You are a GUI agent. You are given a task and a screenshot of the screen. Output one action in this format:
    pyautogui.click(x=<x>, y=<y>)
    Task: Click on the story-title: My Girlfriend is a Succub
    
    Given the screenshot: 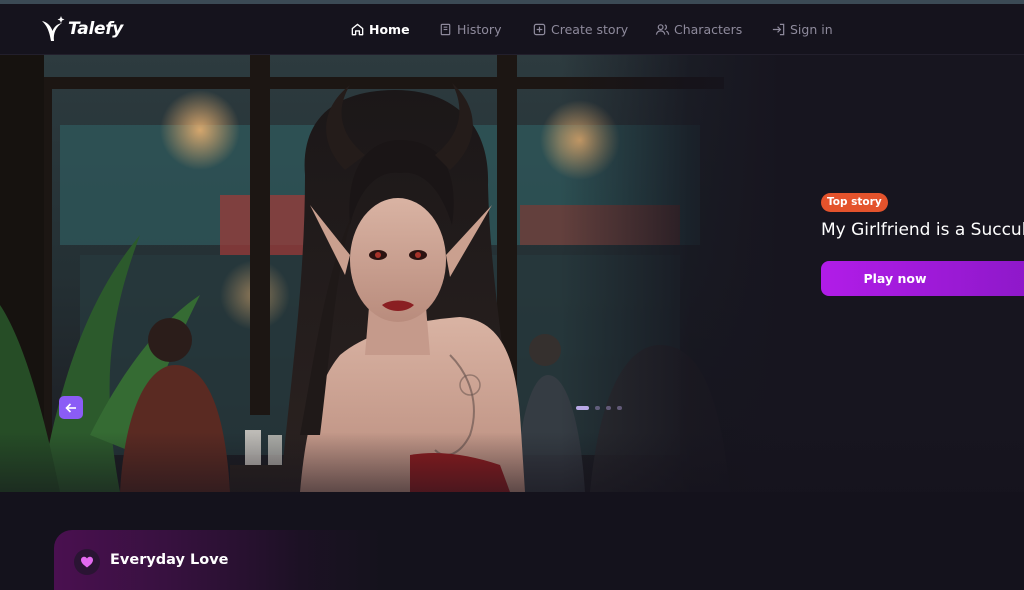 What is the action you would take?
    pyautogui.click(x=922, y=230)
    